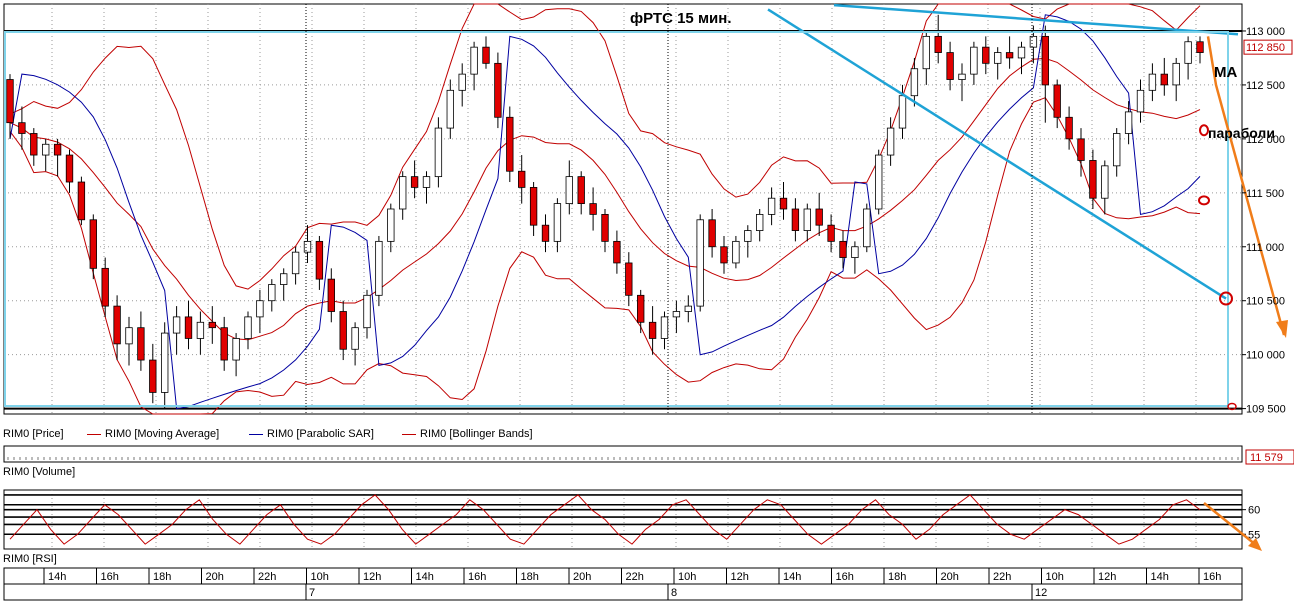 Image resolution: width=1294 pixels, height=607 pixels. What do you see at coordinates (740, 577) in the screenshot?
I see `x-tick-label: 12h` at bounding box center [740, 577].